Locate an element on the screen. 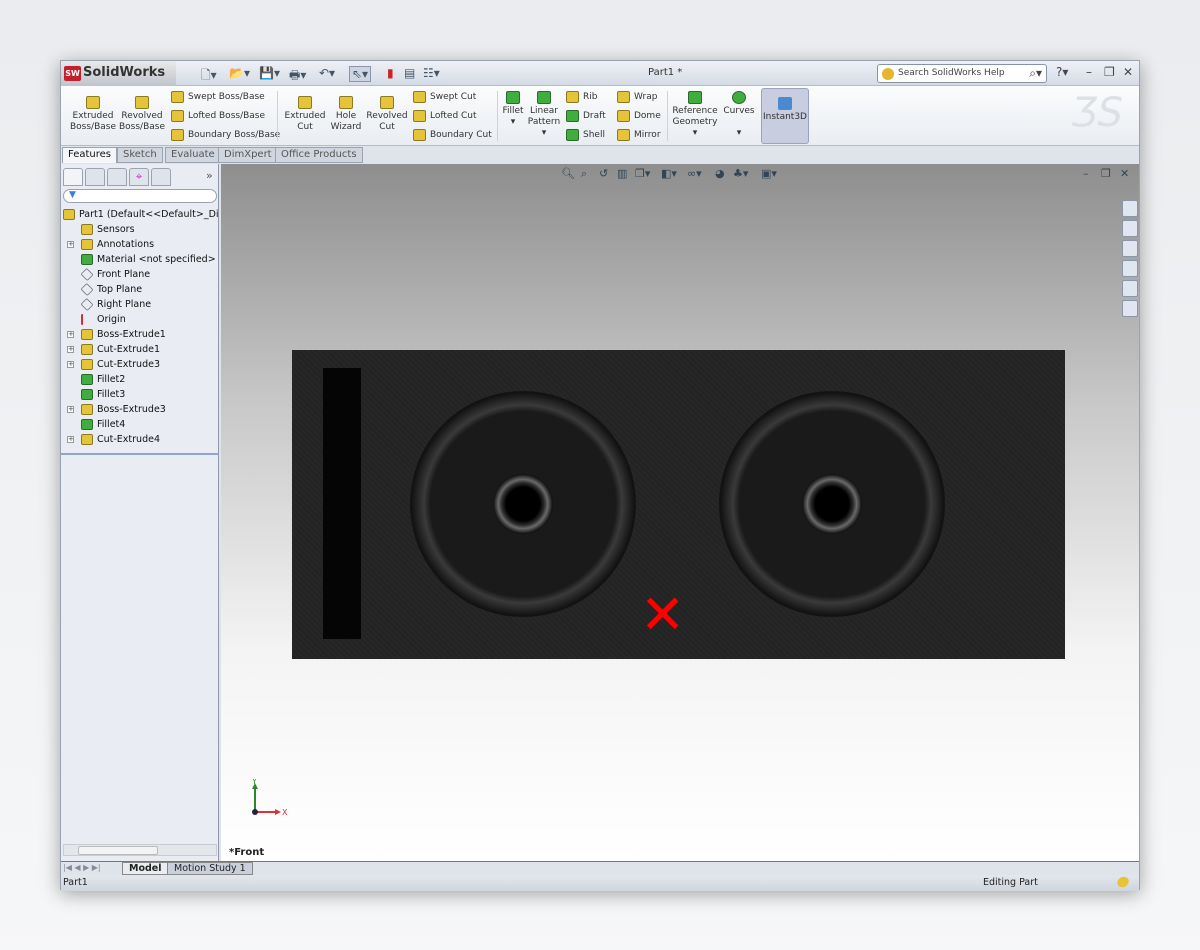 The height and width of the screenshot is (950, 1200). print-icon: 🖶▾ is located at coordinates (297, 76).